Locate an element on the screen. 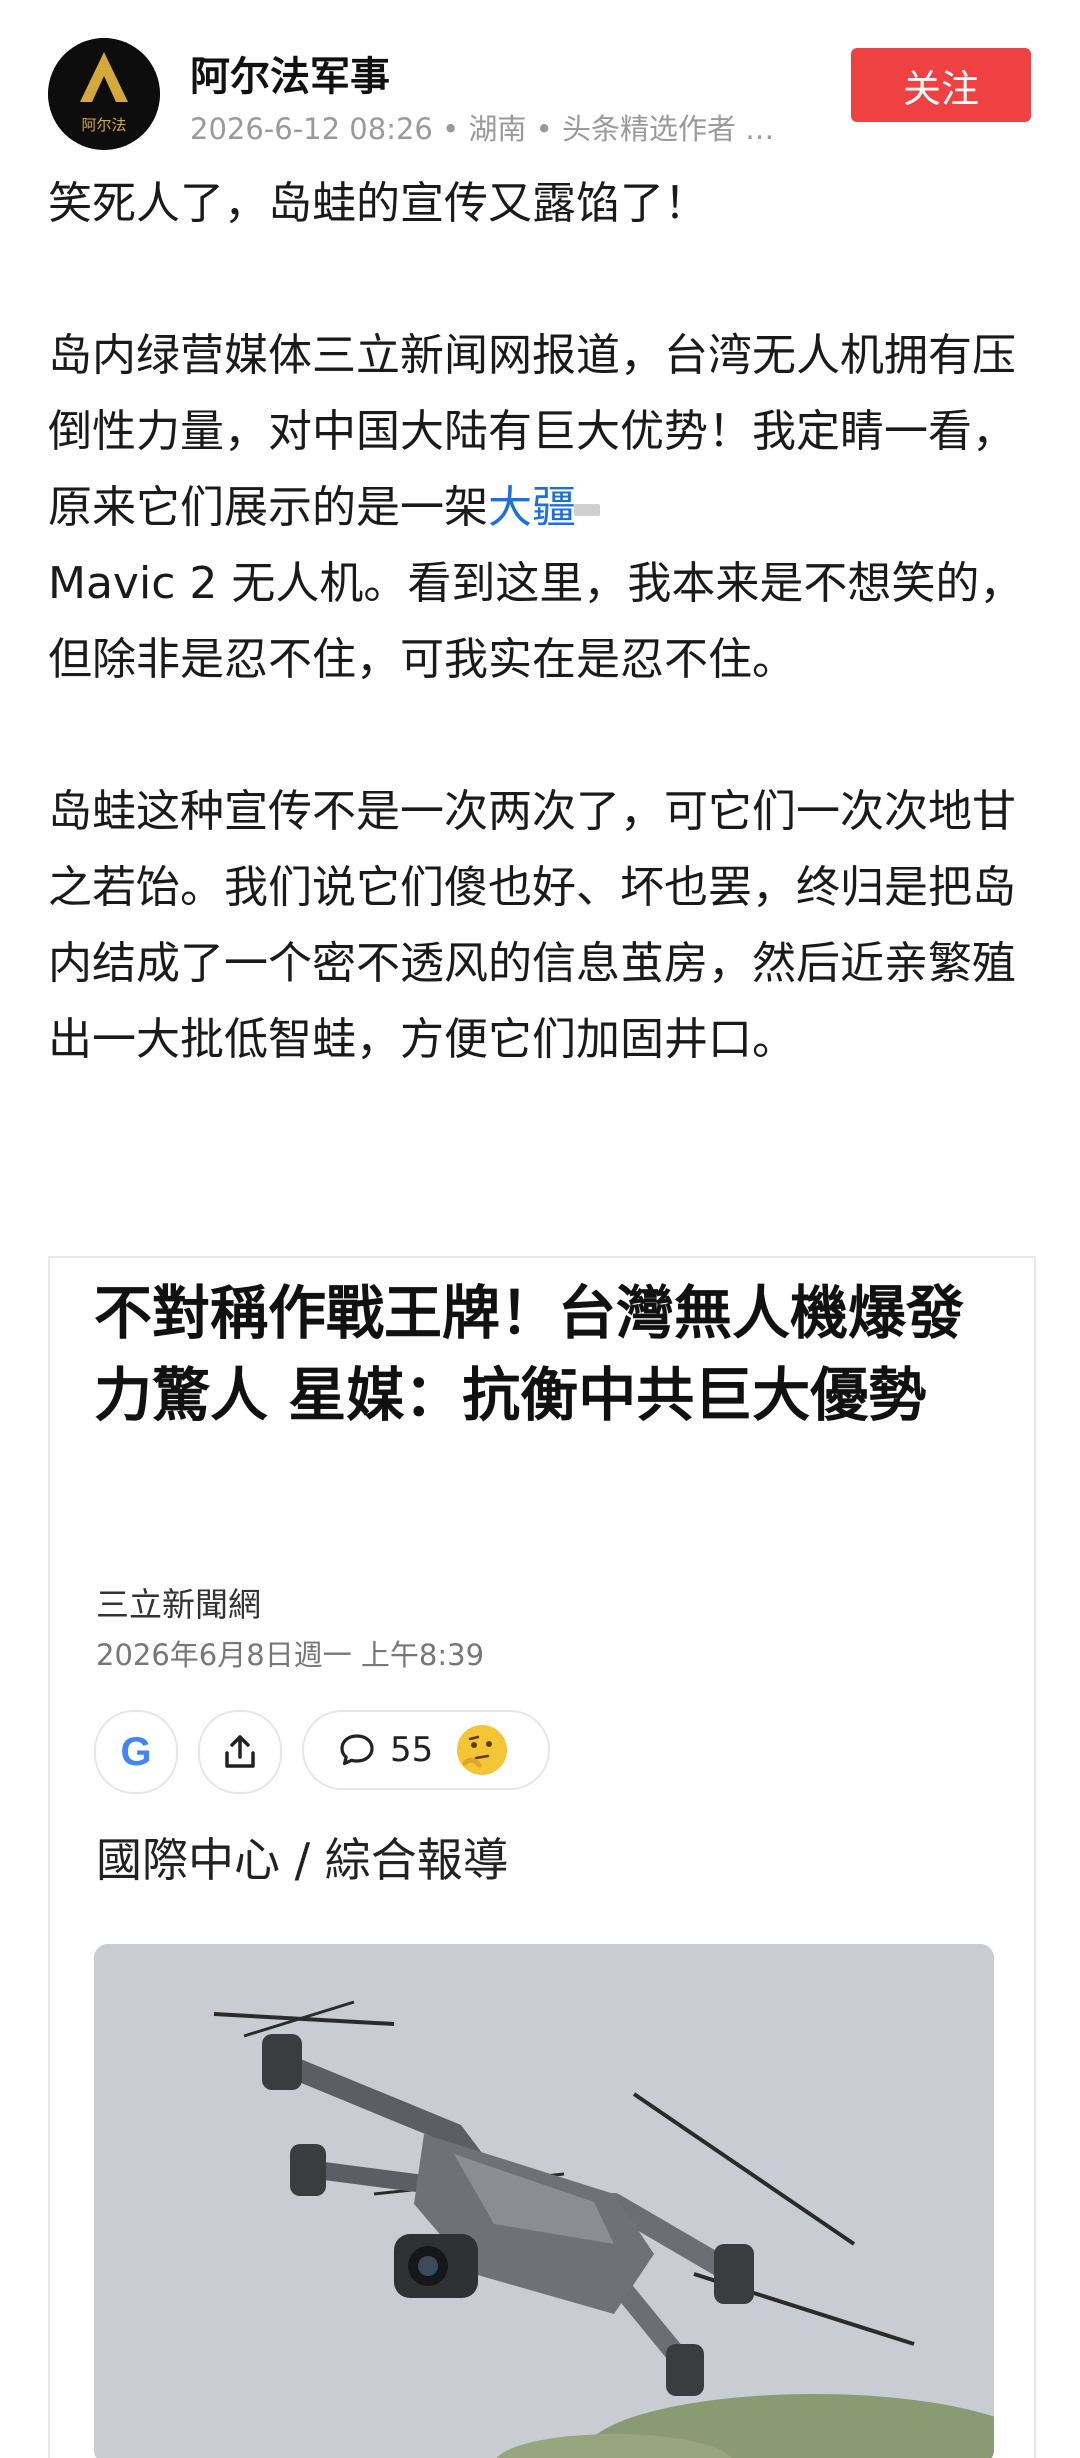 This screenshot has width=1080, height=2458. comment-count: 55 is located at coordinates (412, 1750).